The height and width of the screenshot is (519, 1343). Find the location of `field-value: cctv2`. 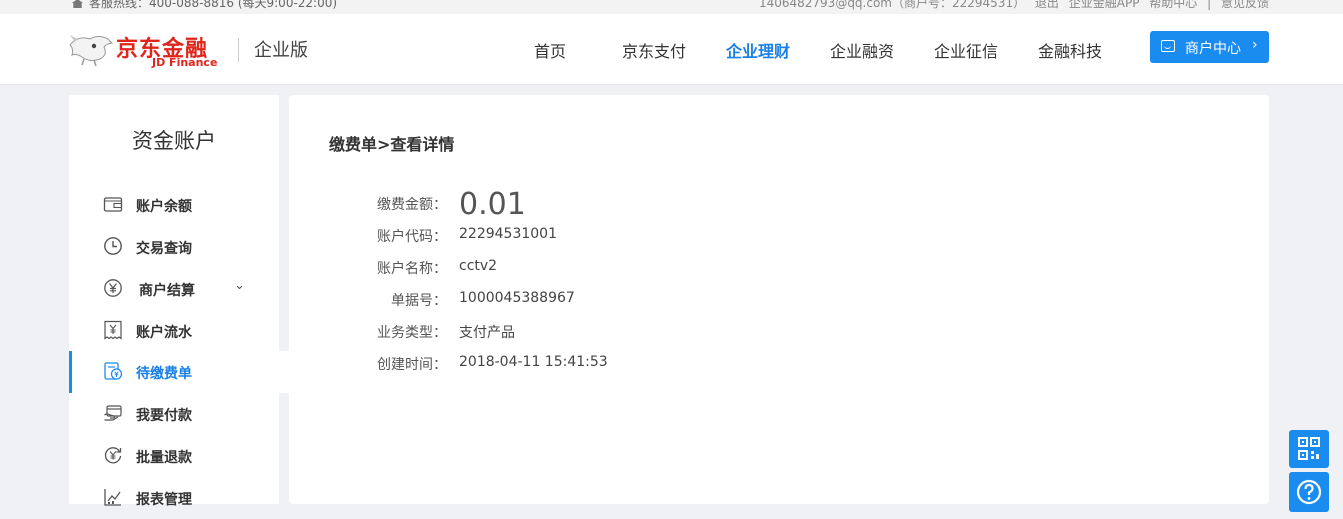

field-value: cctv2 is located at coordinates (478, 266).